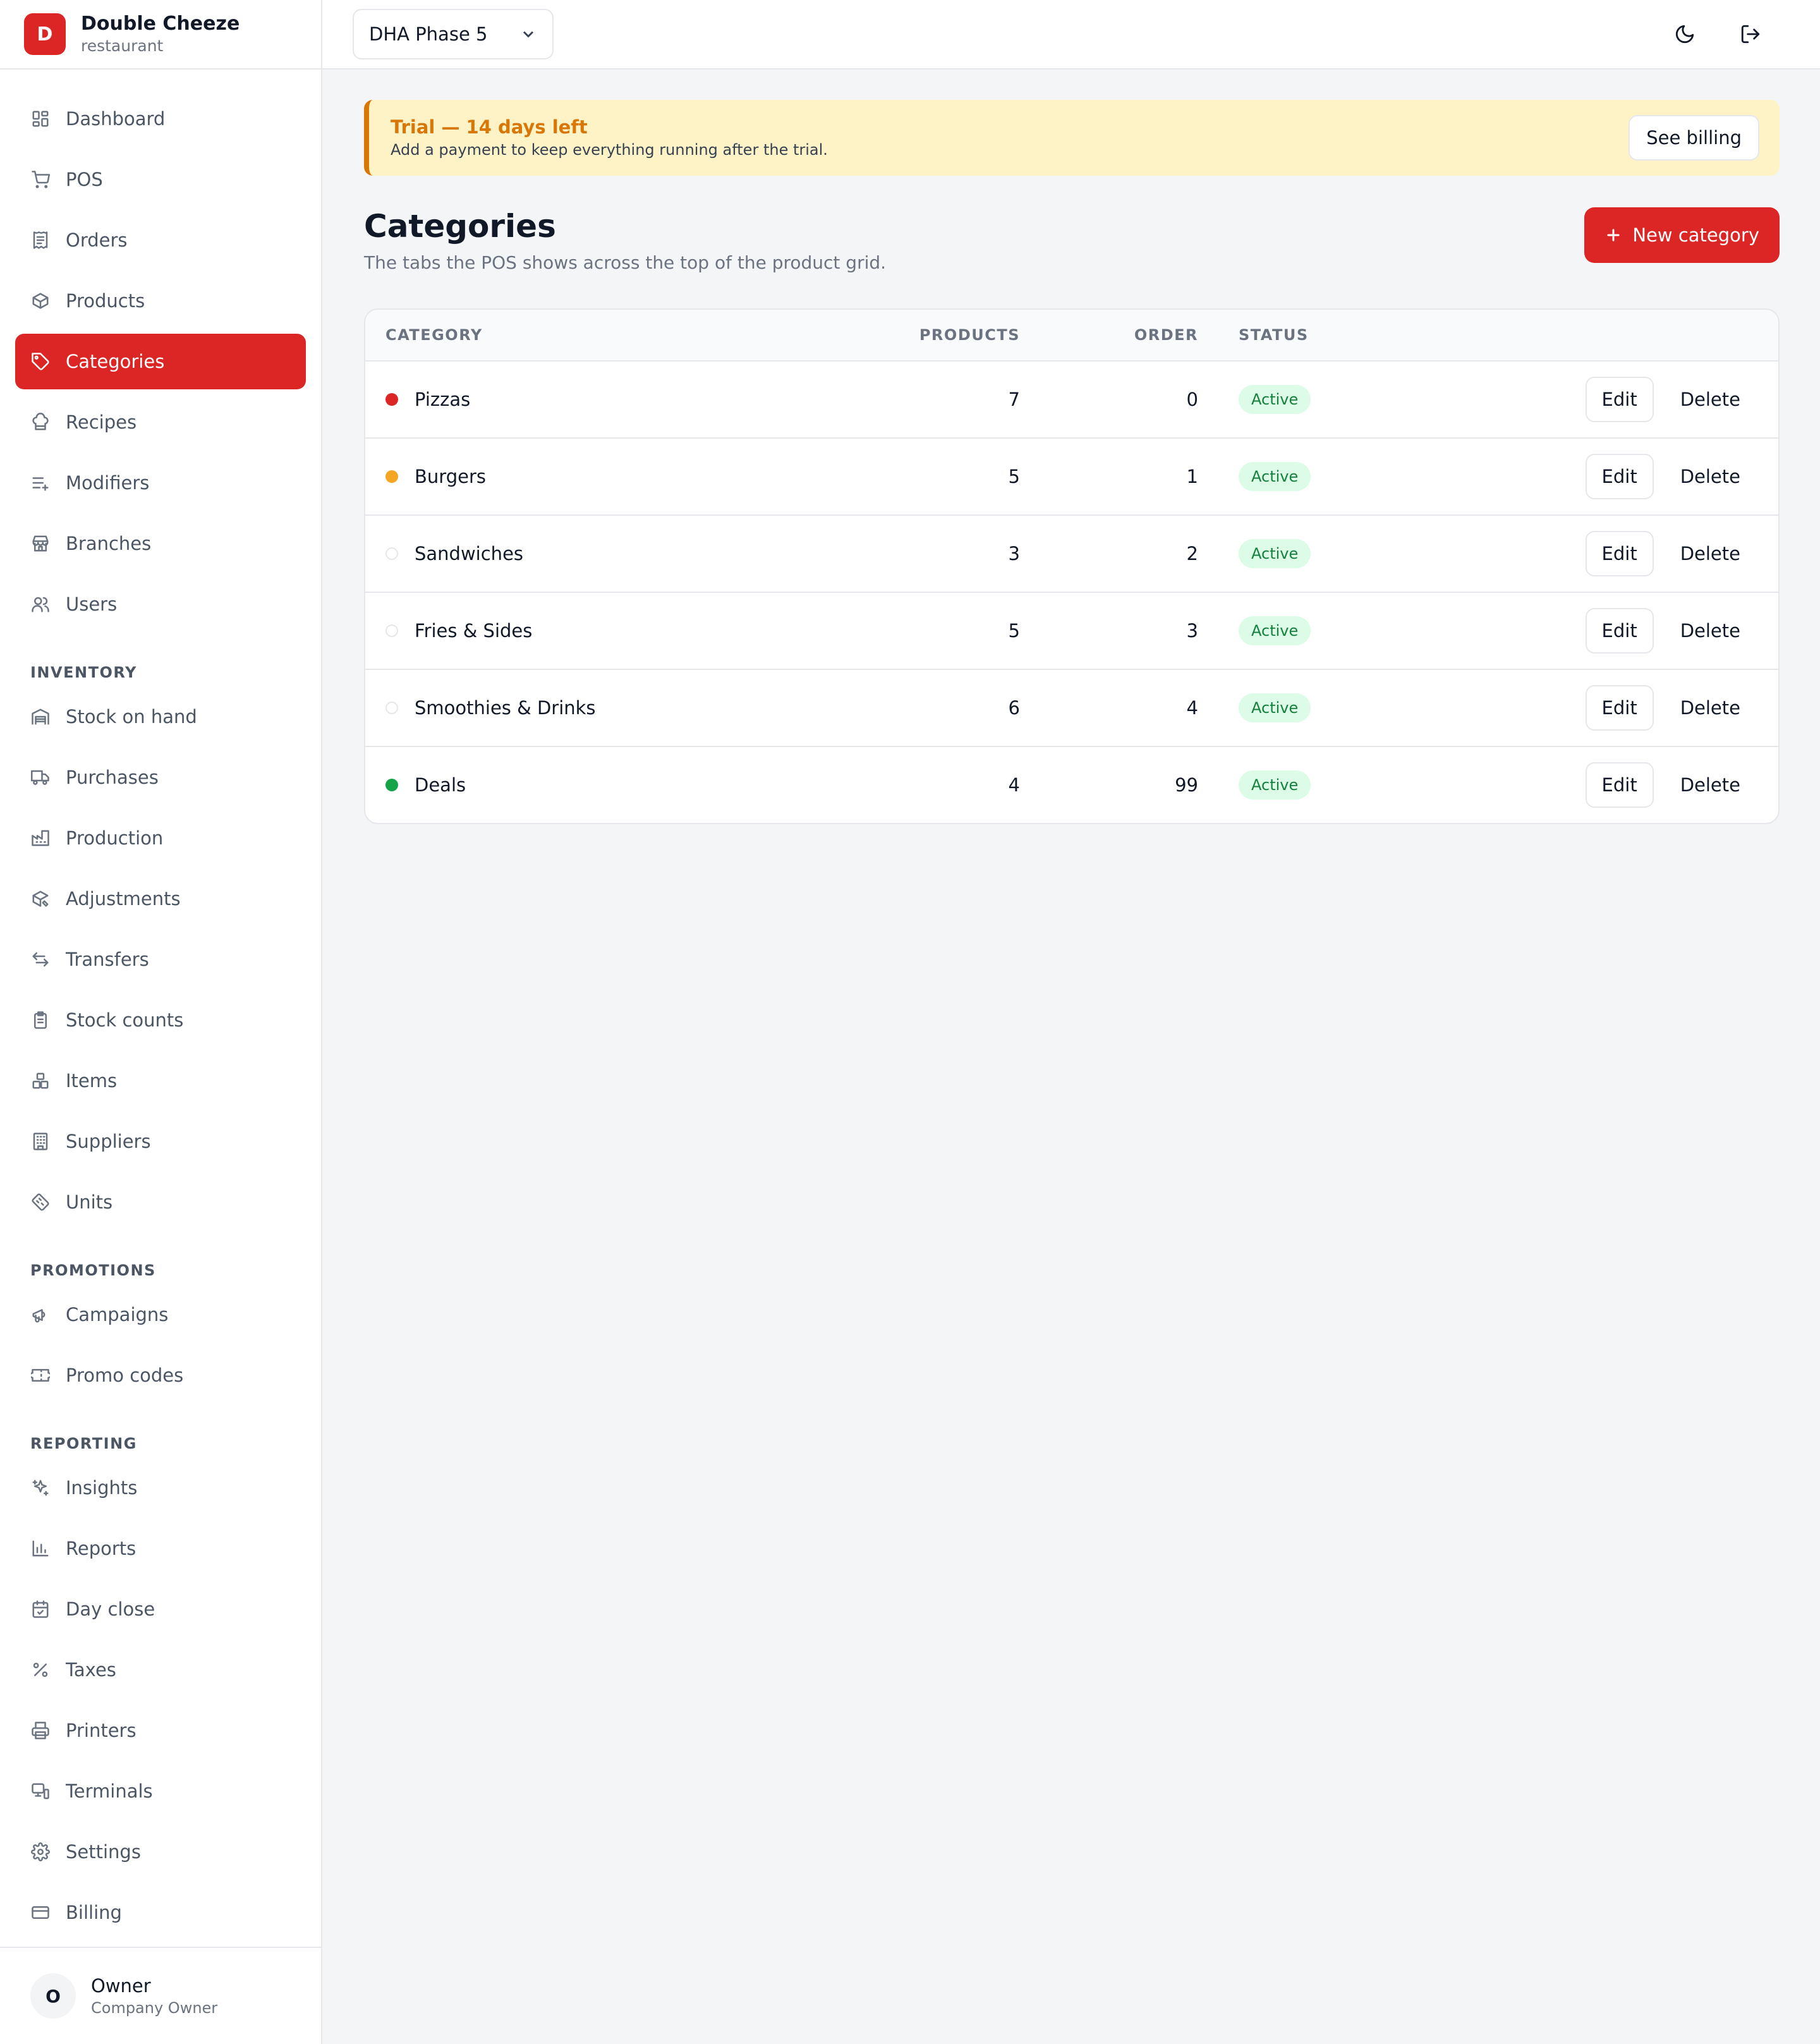 This screenshot has height=2044, width=1820. Describe the element at coordinates (123, 899) in the screenshot. I see `sidebar-item-label: Adjustments` at that location.